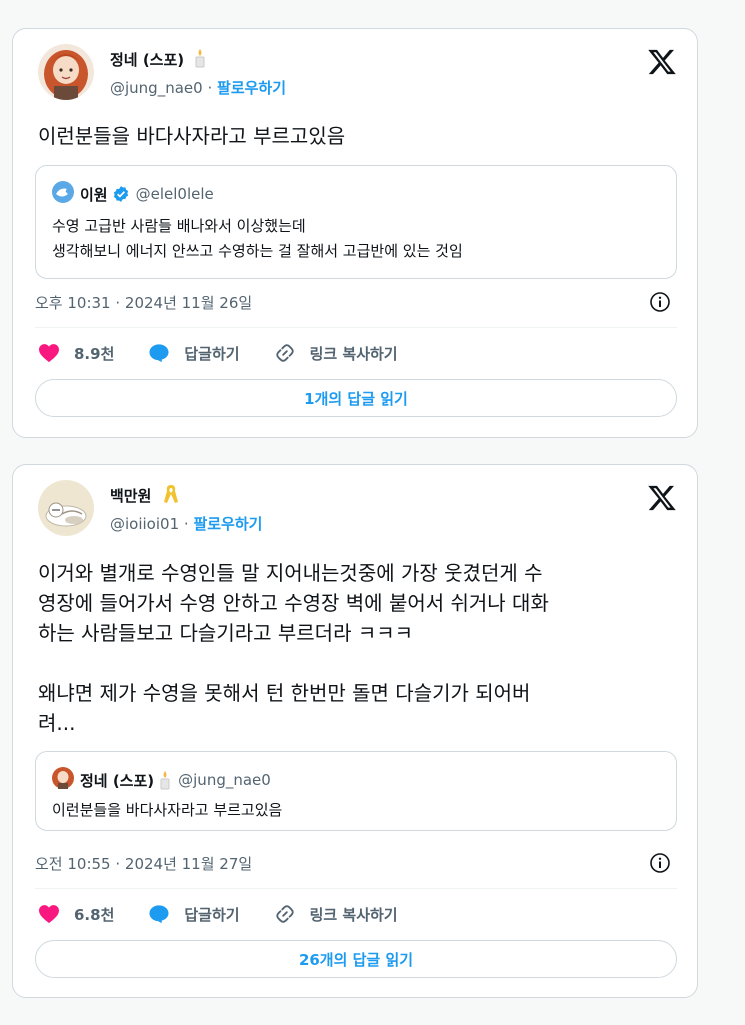 This screenshot has width=745, height=1025. I want to click on quoted-tweet-text: 이런분들을 바다사자라고 부르고있음, so click(167, 810).